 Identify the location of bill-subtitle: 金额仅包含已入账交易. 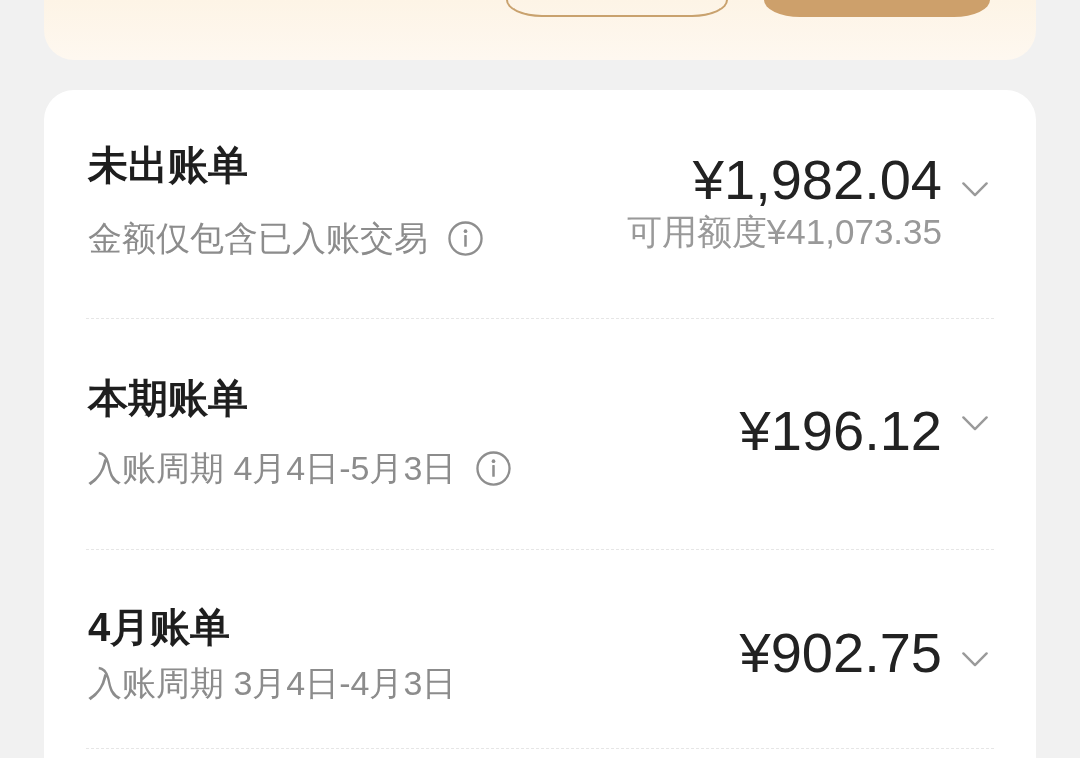
(258, 238).